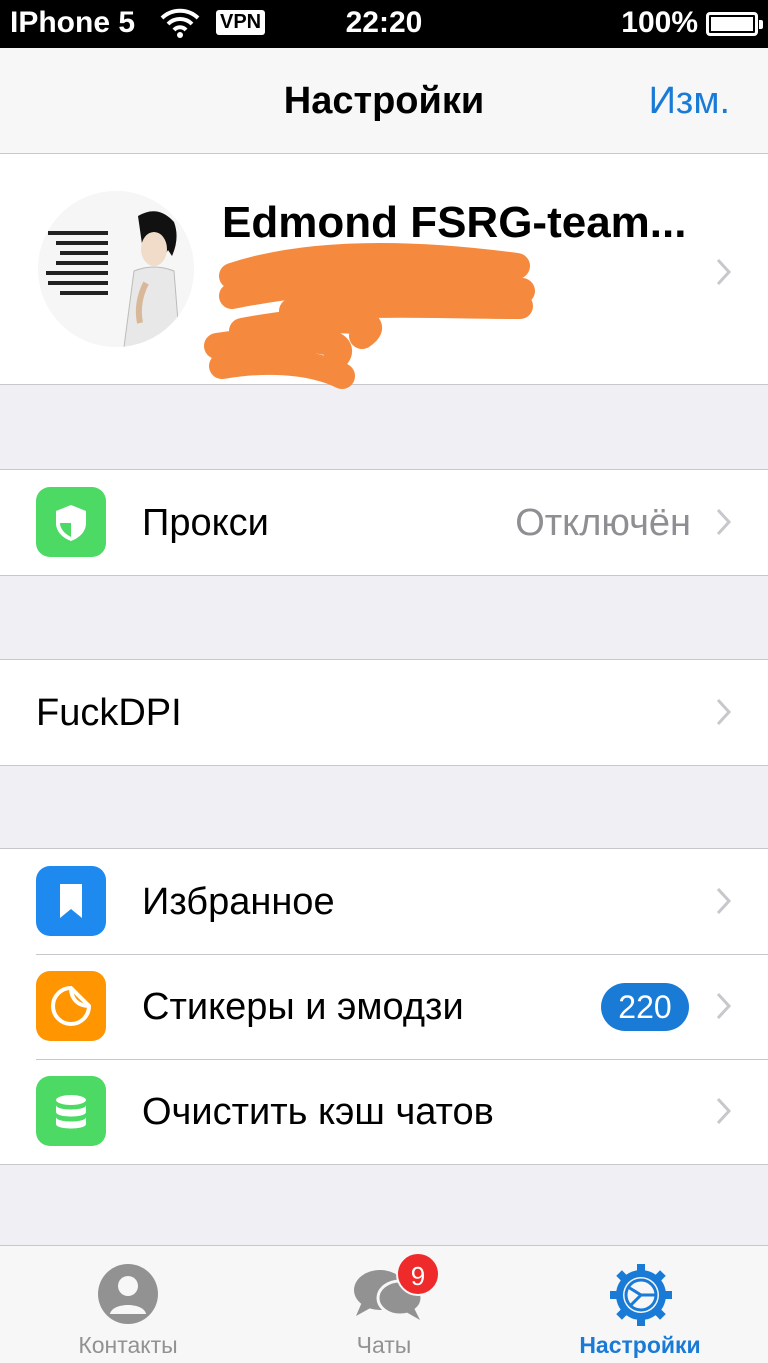 The width and height of the screenshot is (768, 1363). I want to click on shield-icon, so click(71, 522).